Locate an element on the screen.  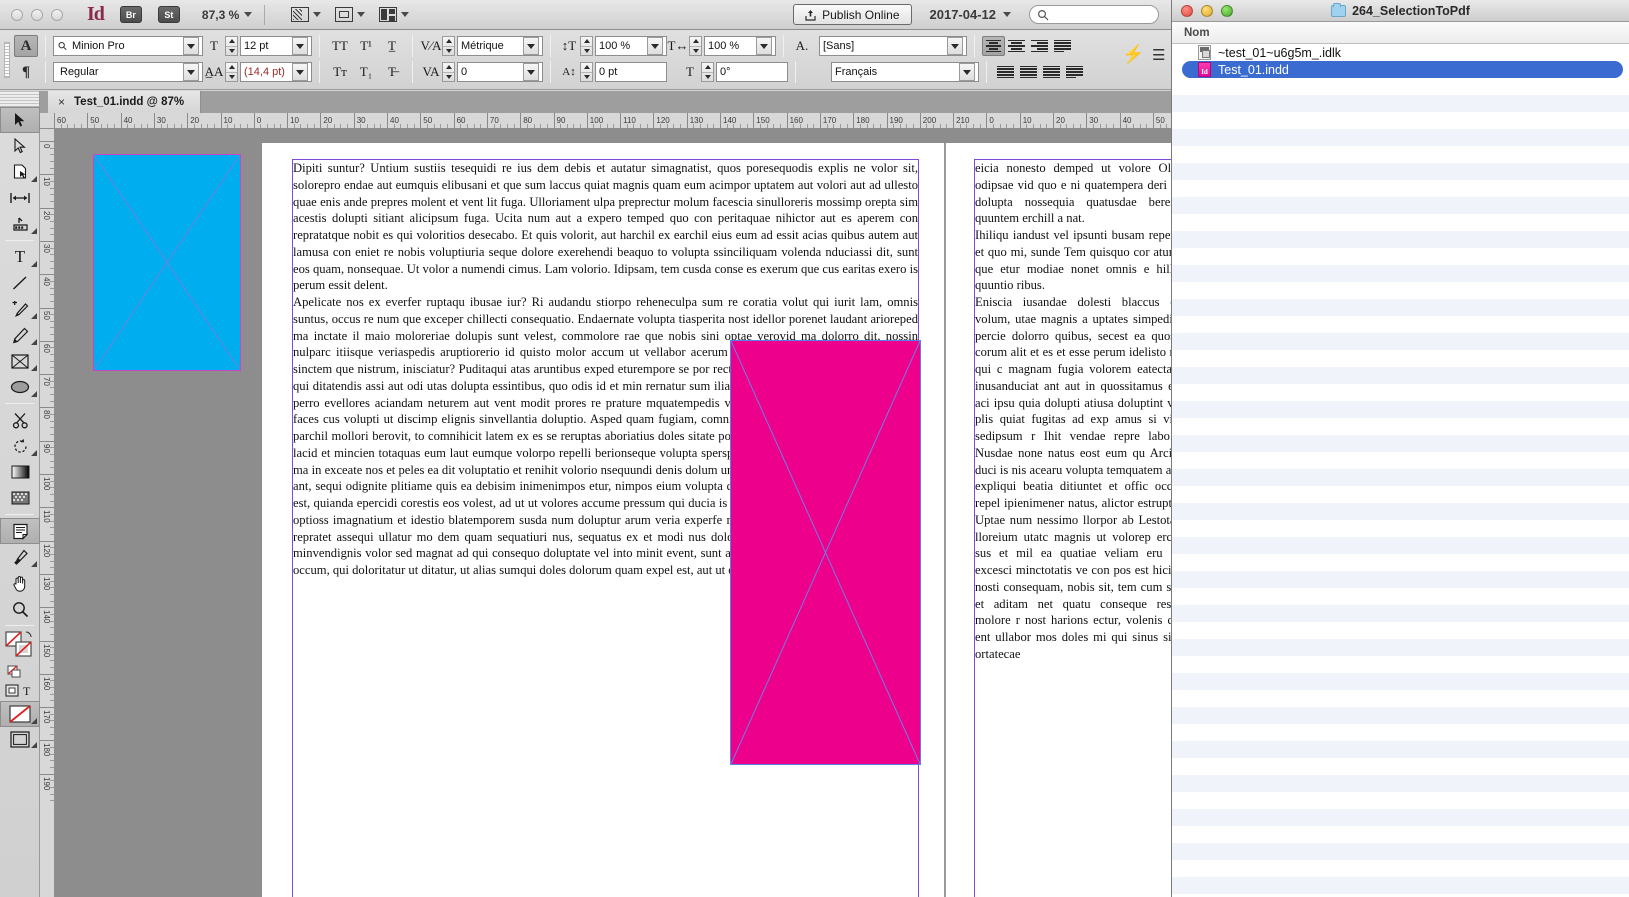
vertical-scale-dropdown is located at coordinates (655, 46).